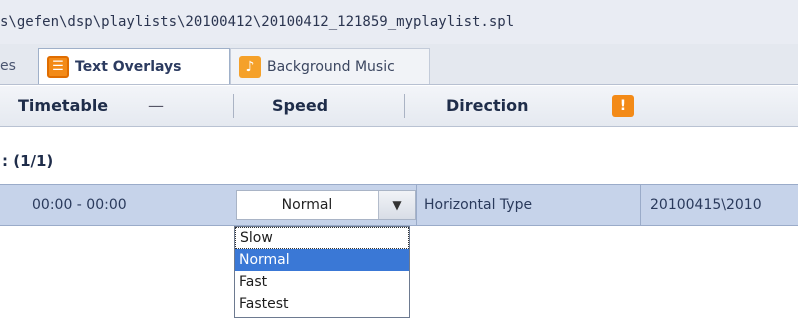 This screenshot has width=798, height=319. What do you see at coordinates (63, 106) in the screenshot?
I see `column-header-timetable: Timetable` at bounding box center [63, 106].